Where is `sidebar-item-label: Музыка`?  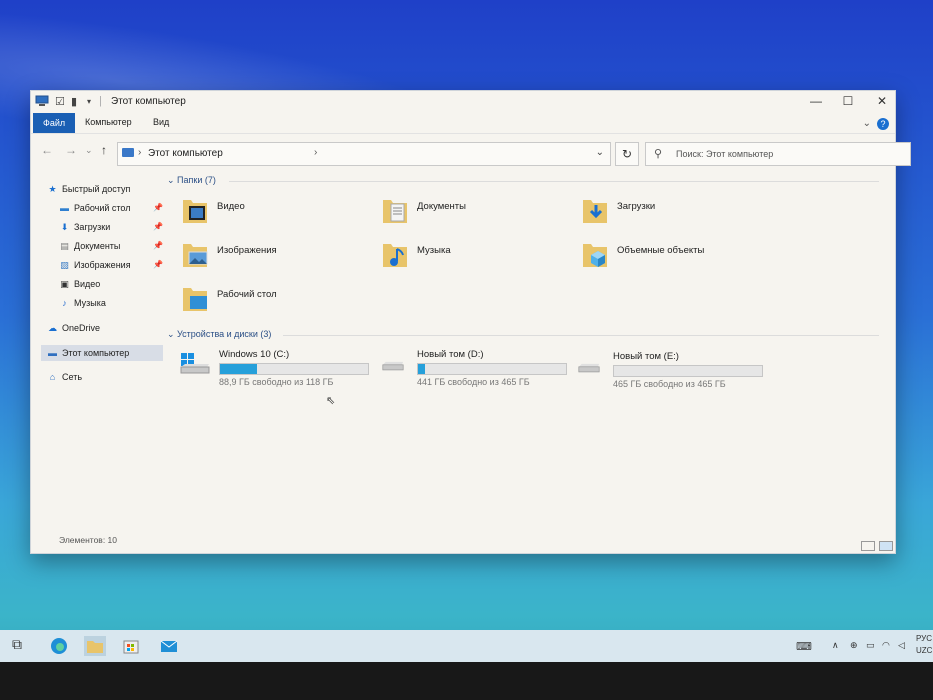
sidebar-item-label: Музыка is located at coordinates (90, 303).